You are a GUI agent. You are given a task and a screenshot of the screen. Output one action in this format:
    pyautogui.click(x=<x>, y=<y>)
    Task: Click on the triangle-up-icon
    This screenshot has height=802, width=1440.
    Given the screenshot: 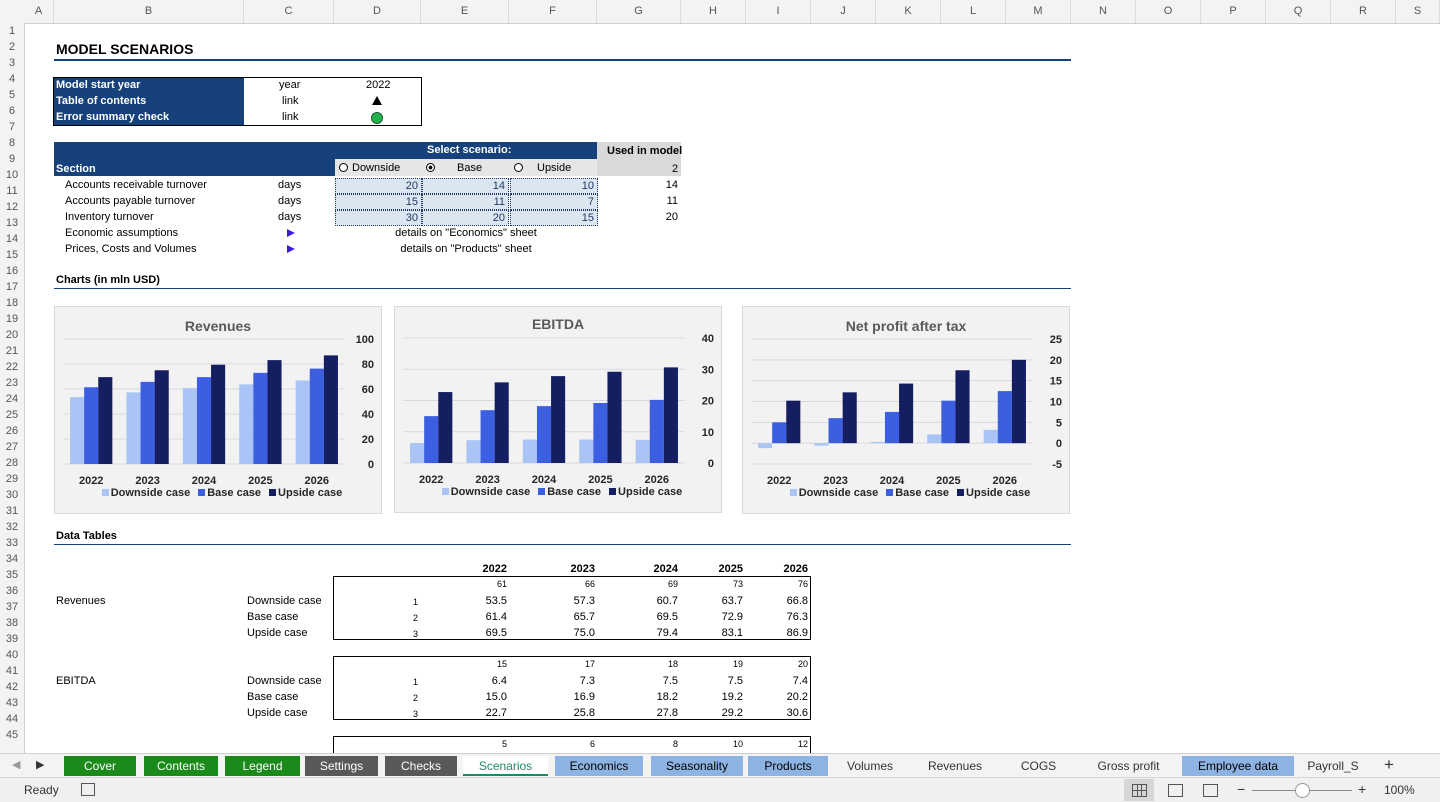 What is the action you would take?
    pyautogui.click(x=377, y=100)
    